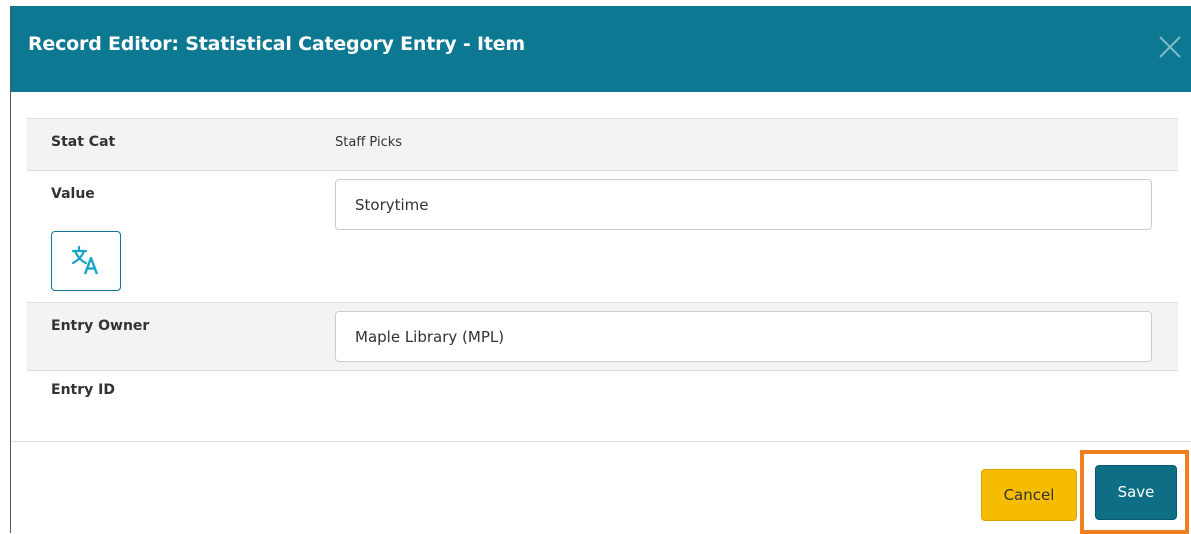 The height and width of the screenshot is (534, 1191). What do you see at coordinates (100, 326) in the screenshot?
I see `entry-owner-label: Entry Owner` at bounding box center [100, 326].